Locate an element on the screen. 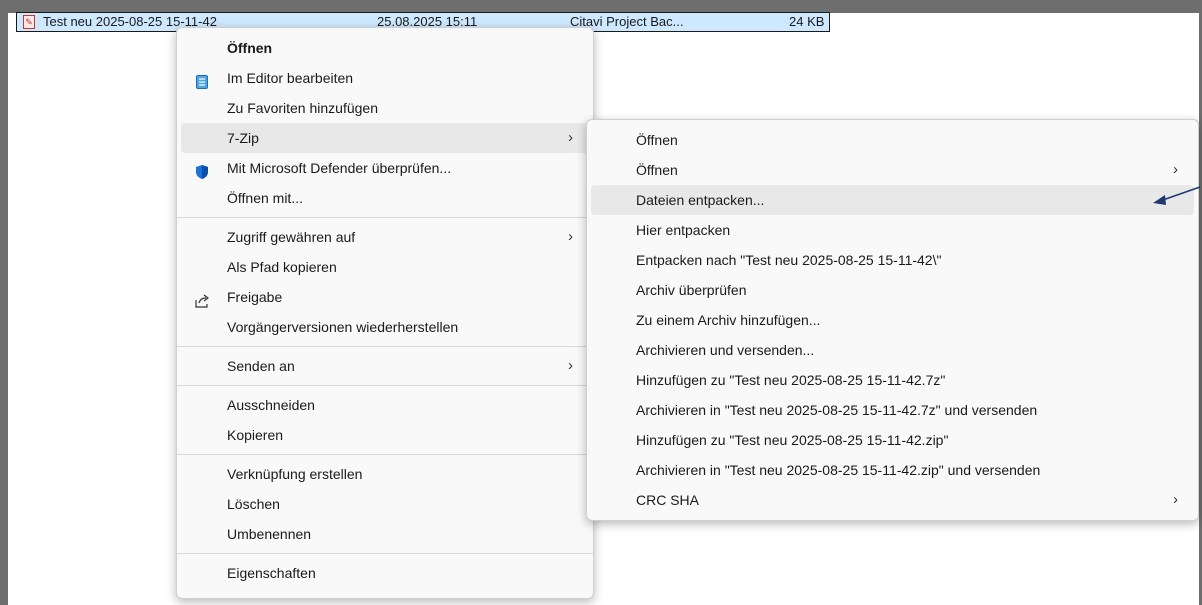  menu-item-label: Kopieren is located at coordinates (255, 435).